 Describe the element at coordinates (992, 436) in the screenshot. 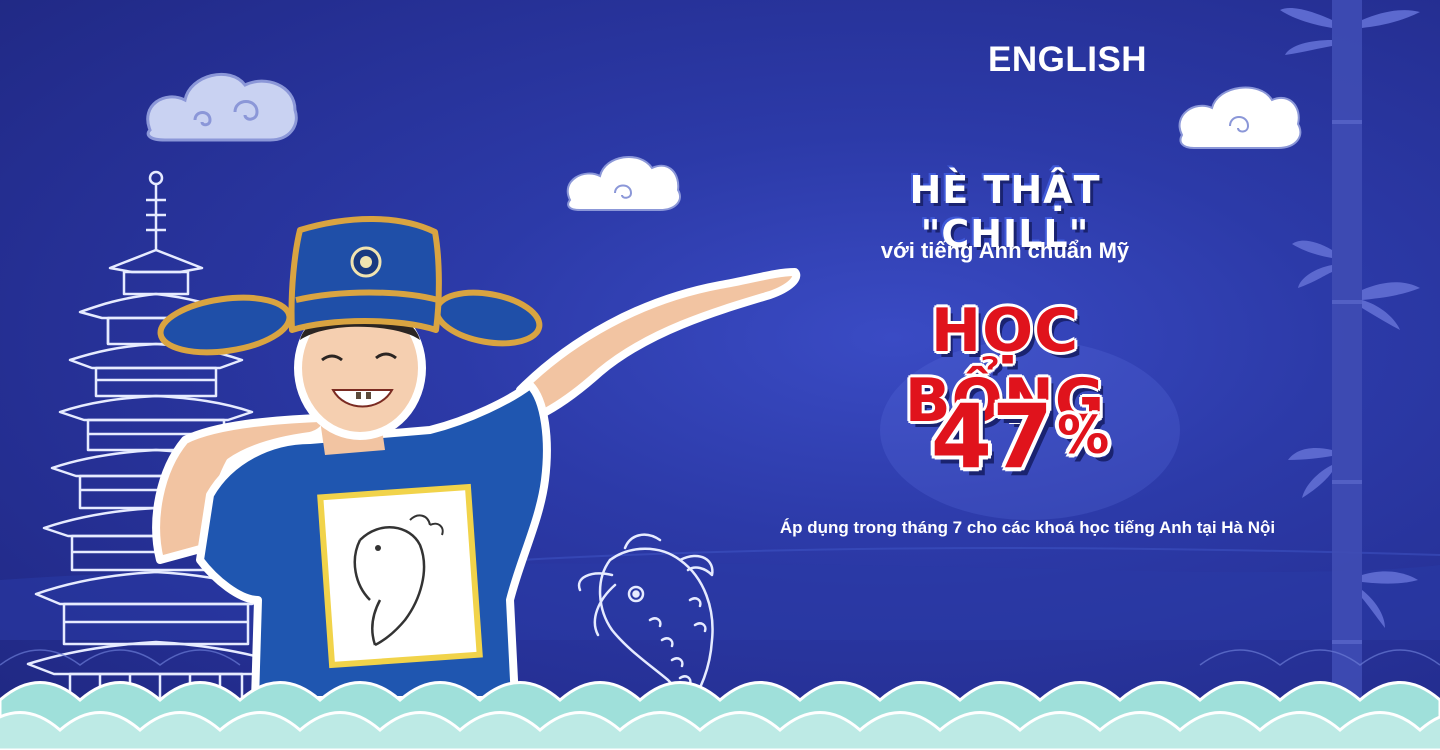

I see `discount-value: 47` at that location.